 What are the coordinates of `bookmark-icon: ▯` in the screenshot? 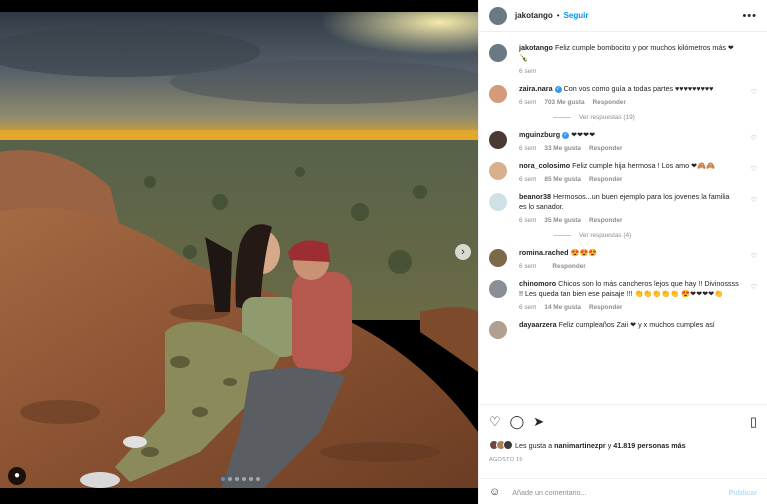 It's located at (753, 422).